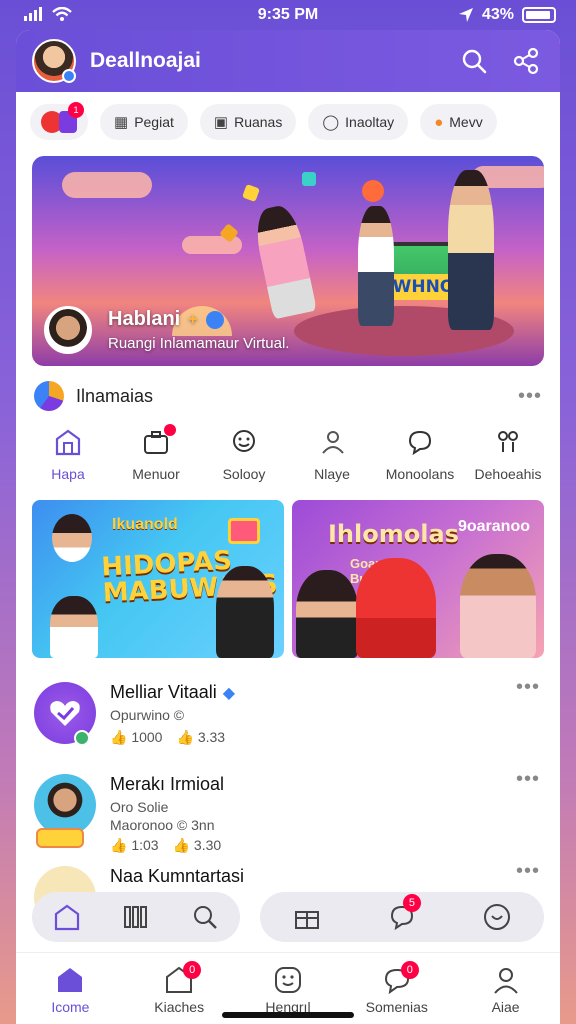  What do you see at coordinates (60, 838) in the screenshot?
I see `promo-badge` at bounding box center [60, 838].